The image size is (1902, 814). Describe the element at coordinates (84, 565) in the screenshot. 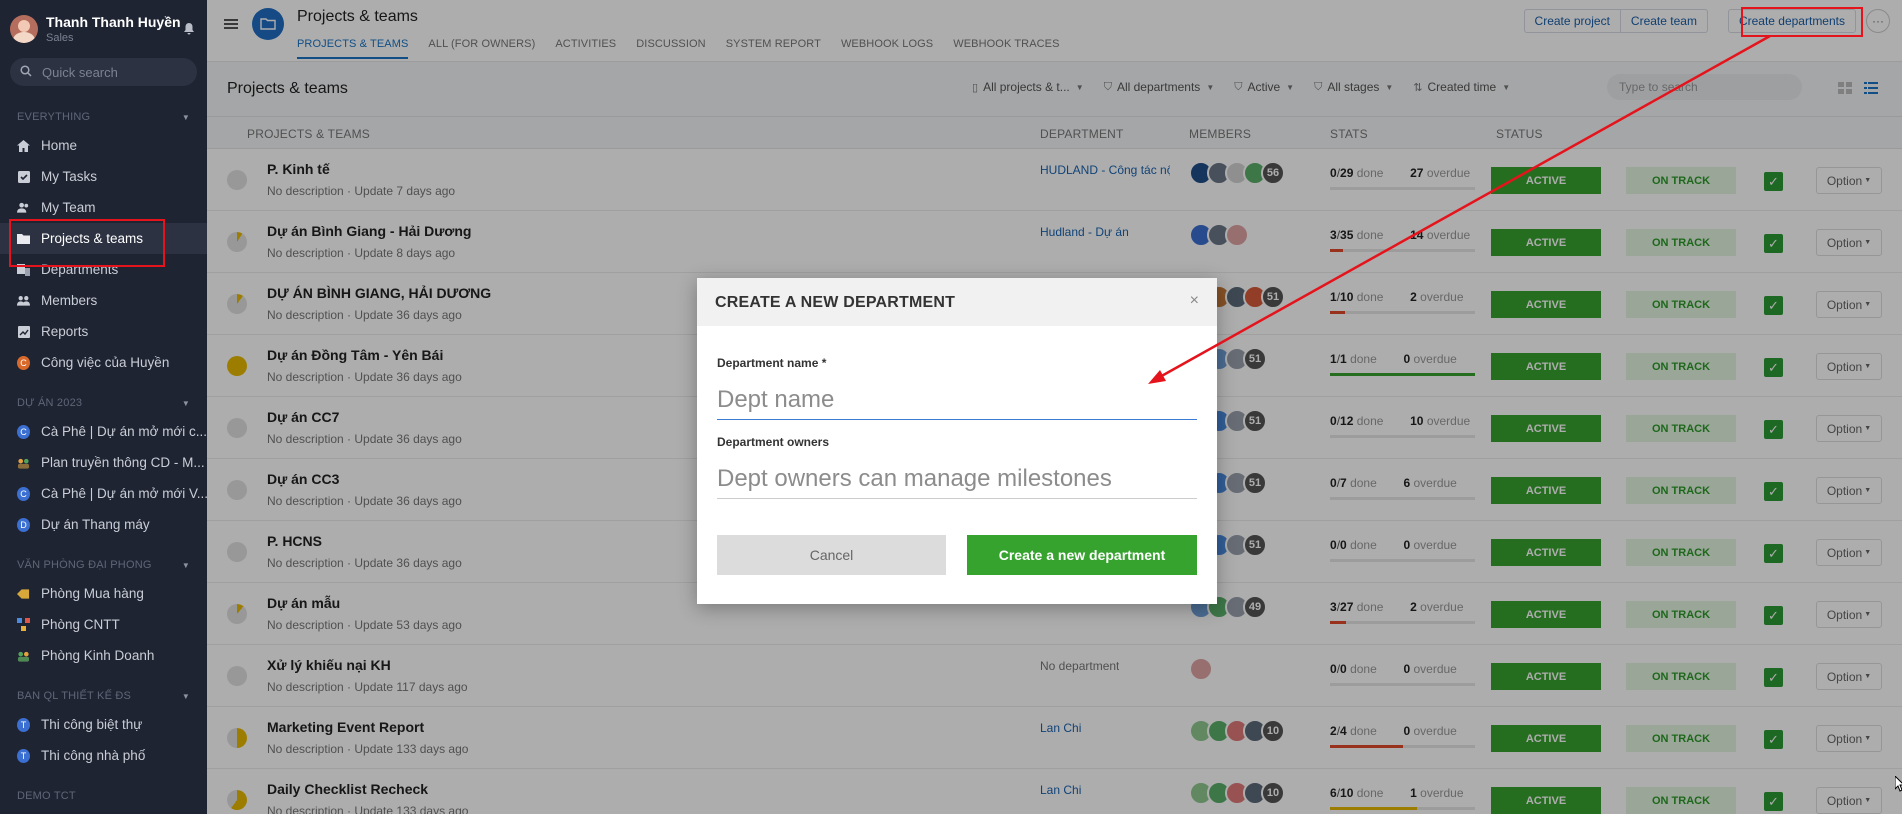

I see `section-title: VĂN PHÒNG ĐẠI PHONG` at that location.